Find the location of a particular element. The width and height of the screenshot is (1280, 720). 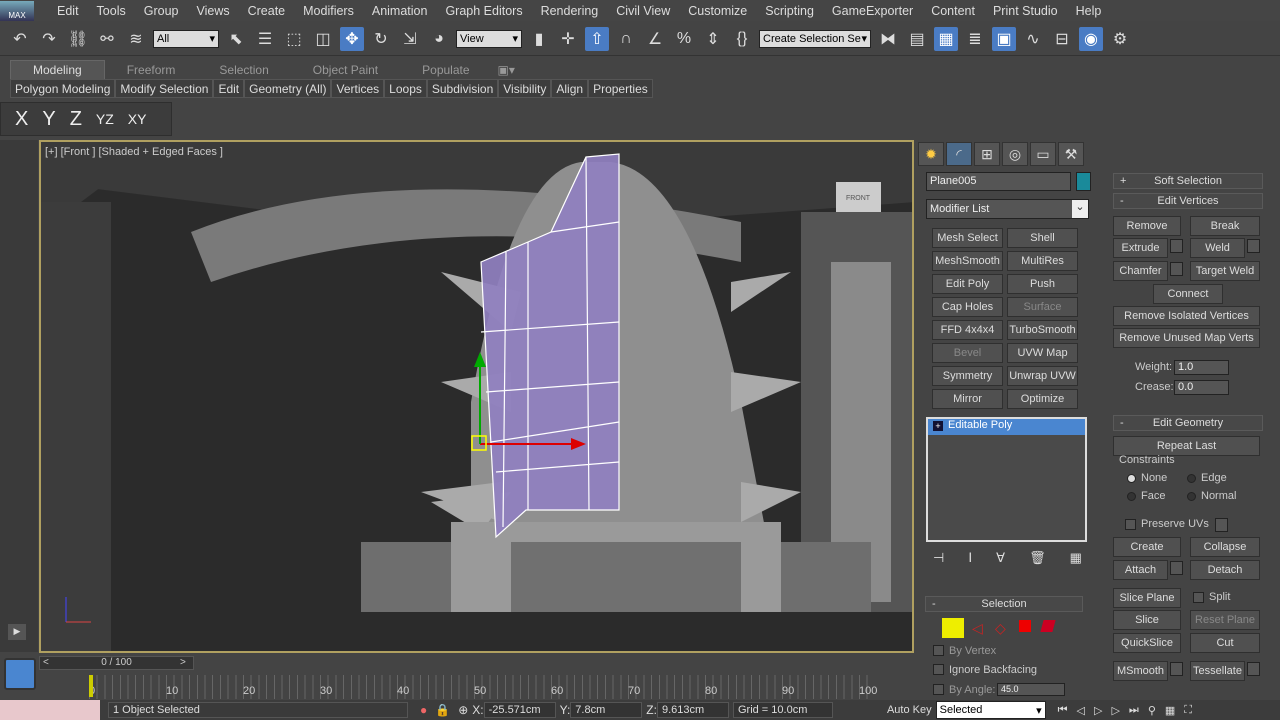

next-key-icon: ▷ is located at coordinates (1115, 710).